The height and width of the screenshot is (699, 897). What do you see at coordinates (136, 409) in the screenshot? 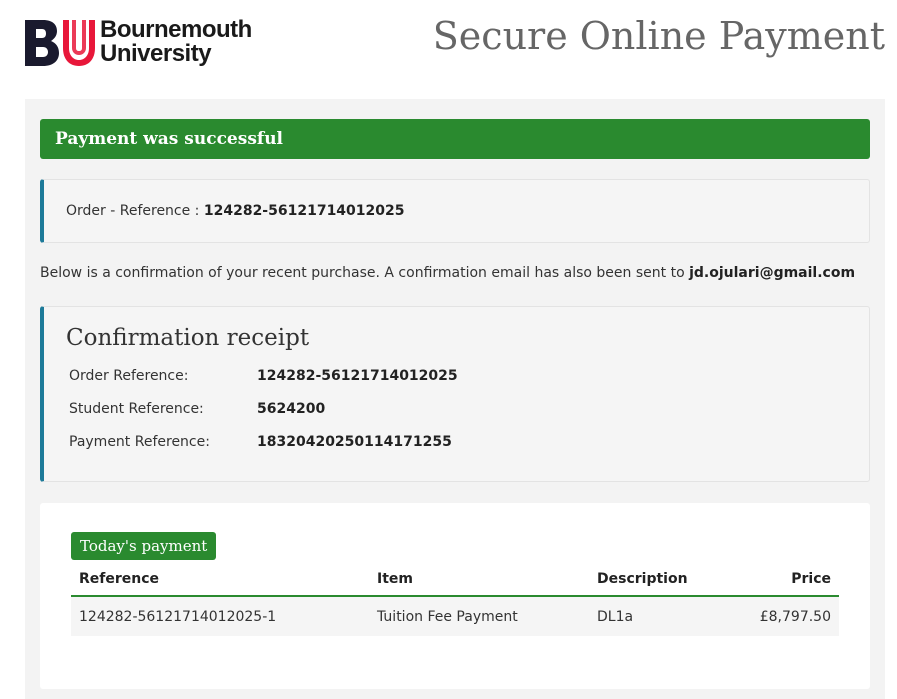
I see `receipt-label: Student Reference:` at bounding box center [136, 409].